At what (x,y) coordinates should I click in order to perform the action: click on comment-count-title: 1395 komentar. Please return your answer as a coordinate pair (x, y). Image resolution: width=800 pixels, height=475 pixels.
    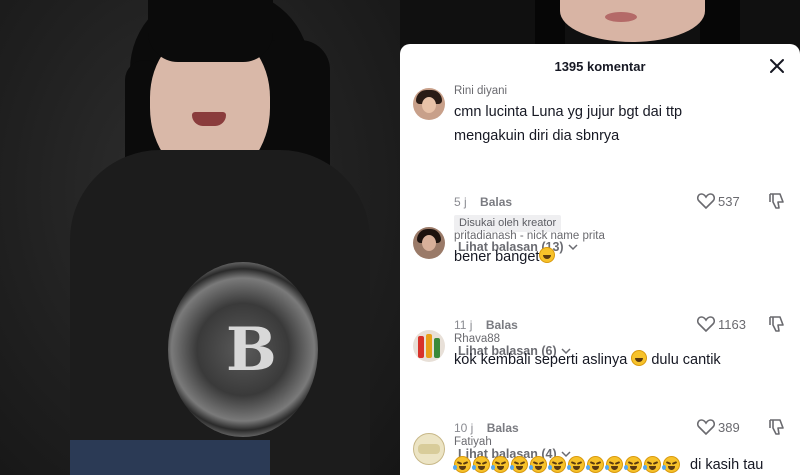
    Looking at the image, I should click on (600, 66).